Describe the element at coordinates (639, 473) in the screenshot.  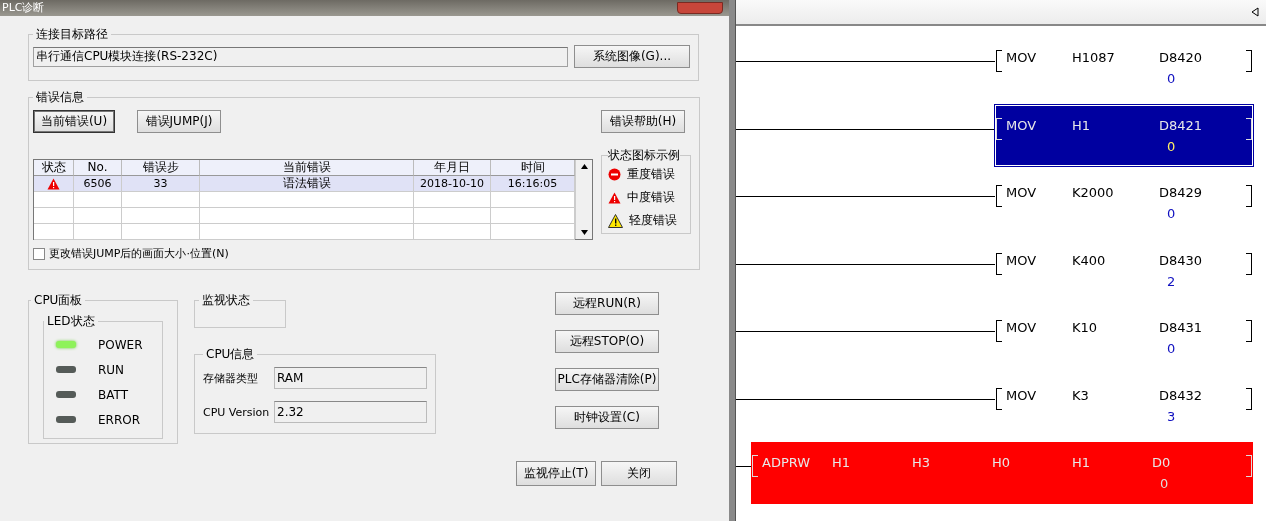
I see `footer-button: 关闭` at that location.